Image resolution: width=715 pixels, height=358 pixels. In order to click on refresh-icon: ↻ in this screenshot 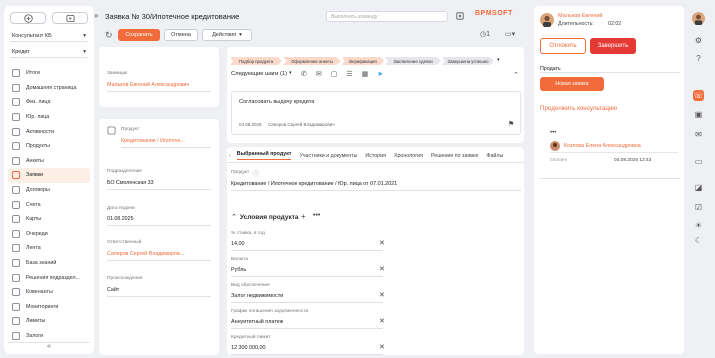, I will do `click(109, 35)`.